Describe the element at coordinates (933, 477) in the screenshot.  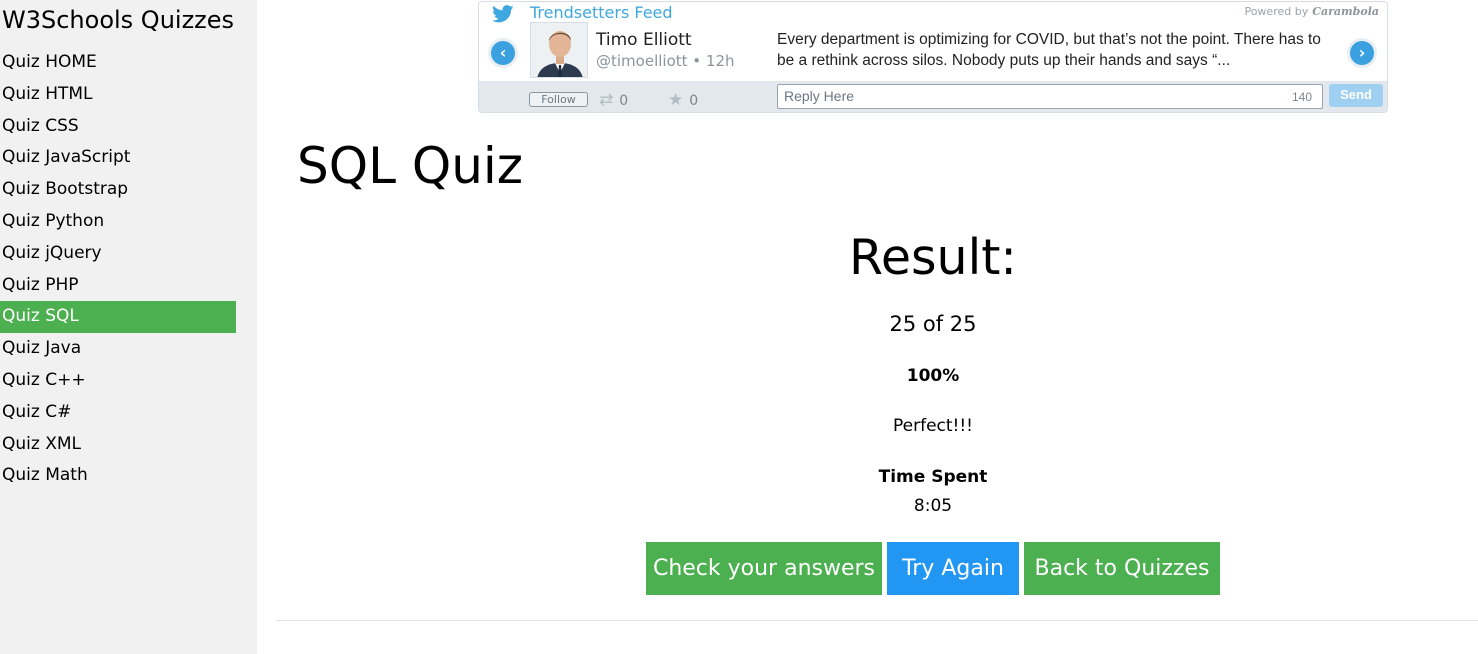
I see `time-spent-label: Time Spent` at that location.